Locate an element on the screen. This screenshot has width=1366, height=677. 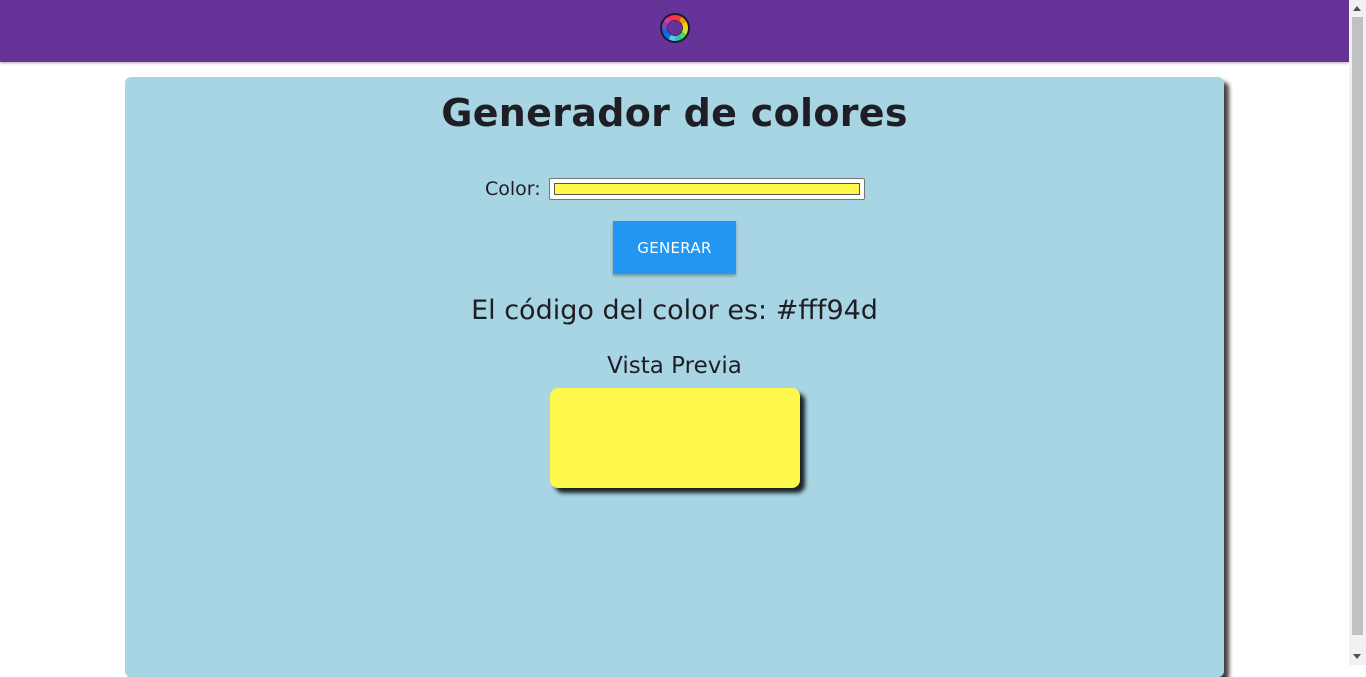
color-field-row: Color: is located at coordinates (675, 189).